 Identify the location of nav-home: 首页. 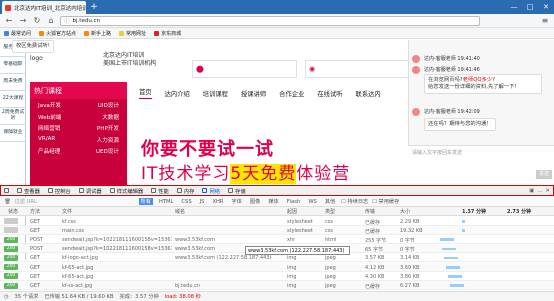
(145, 93).